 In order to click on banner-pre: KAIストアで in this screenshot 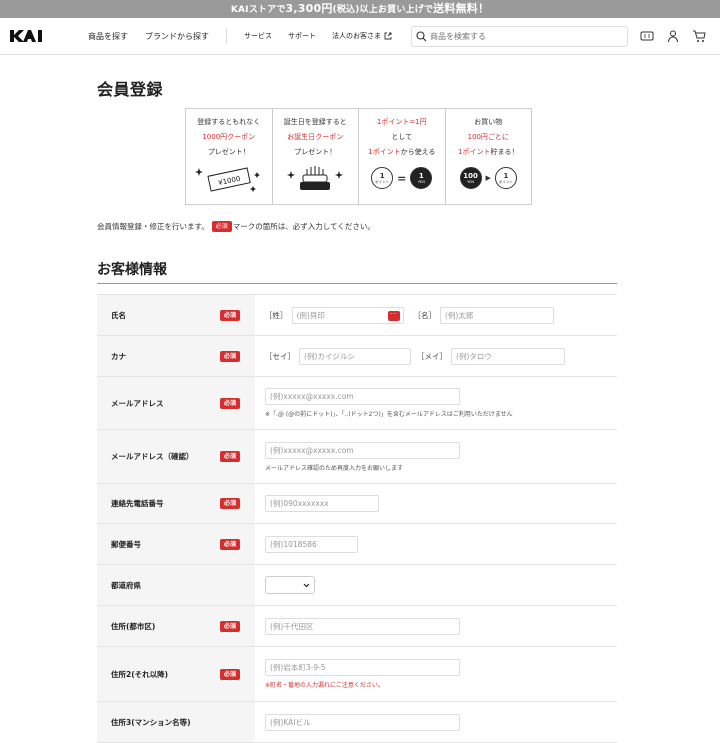, I will do `click(258, 10)`.